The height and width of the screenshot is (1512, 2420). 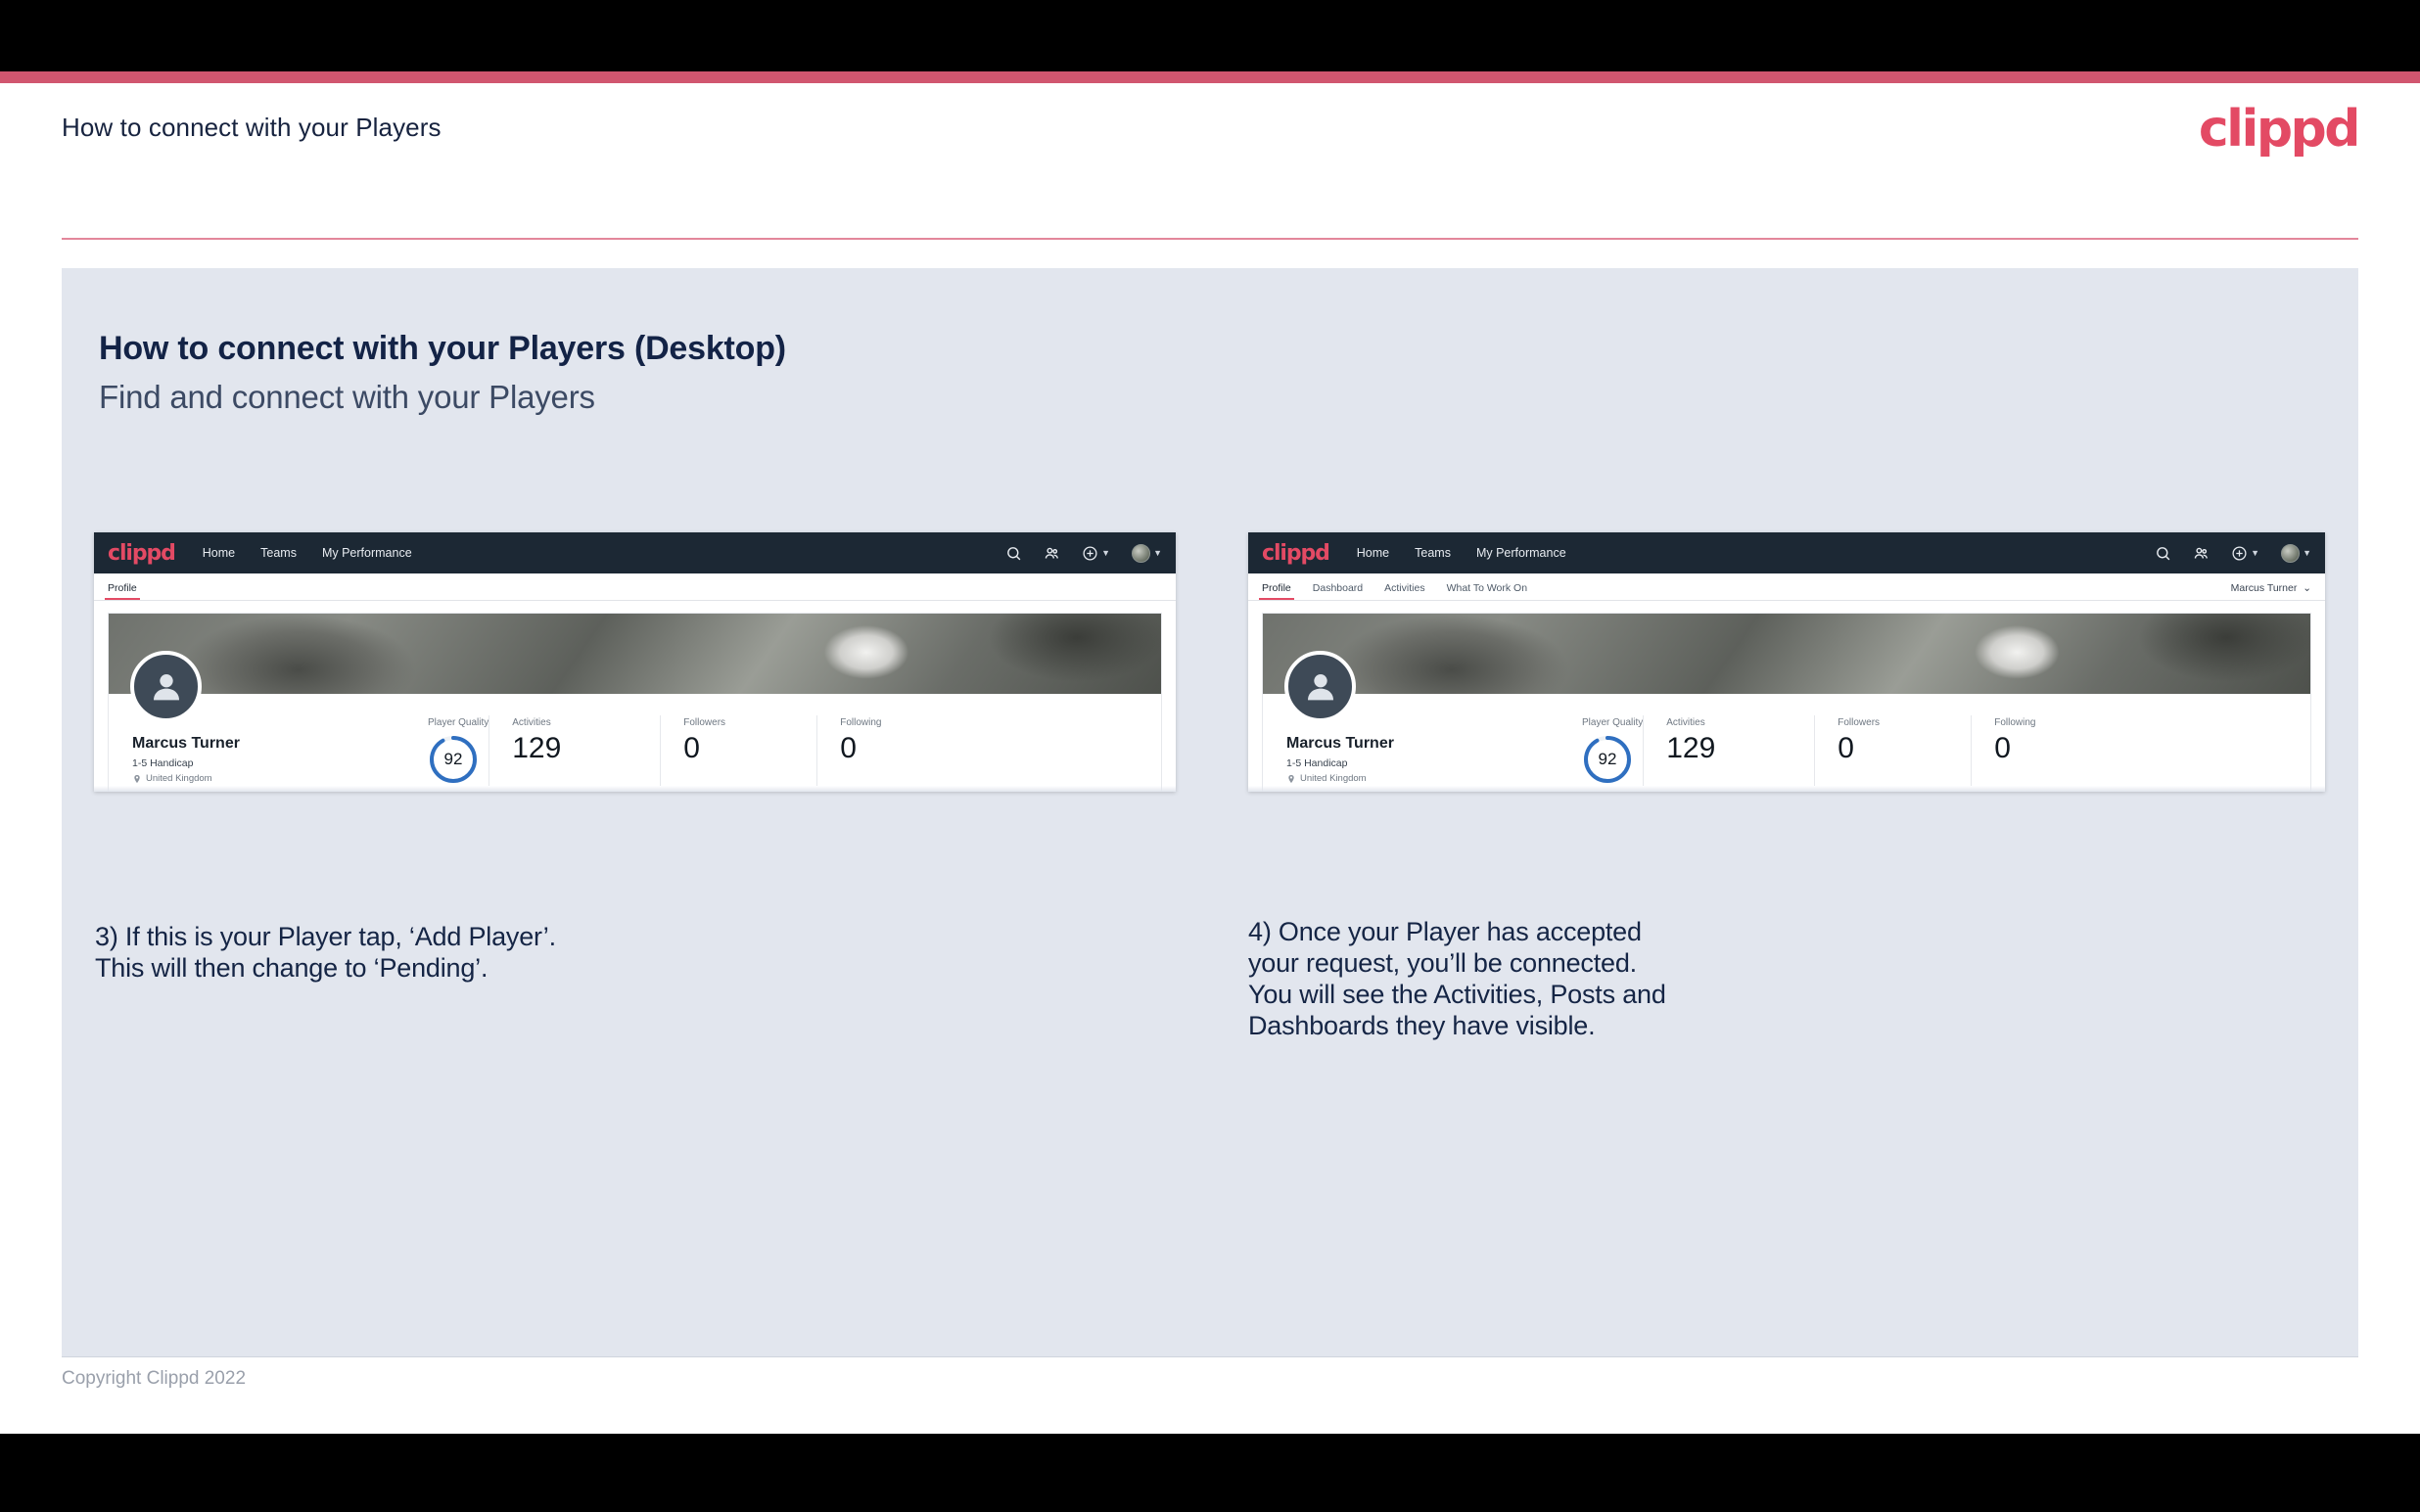 I want to click on screenshot-fade-right, so click(x=1786, y=789).